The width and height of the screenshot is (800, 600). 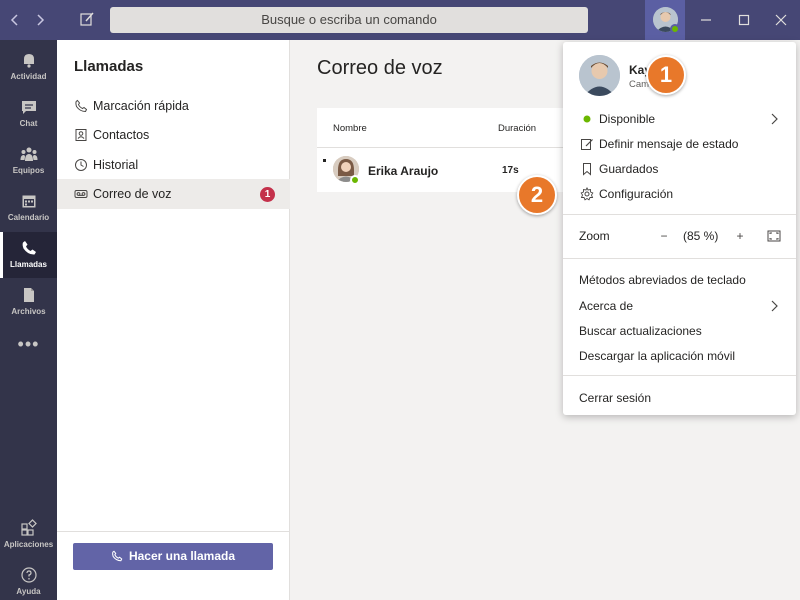 What do you see at coordinates (109, 66) in the screenshot?
I see `panel-title: Llamadas` at bounding box center [109, 66].